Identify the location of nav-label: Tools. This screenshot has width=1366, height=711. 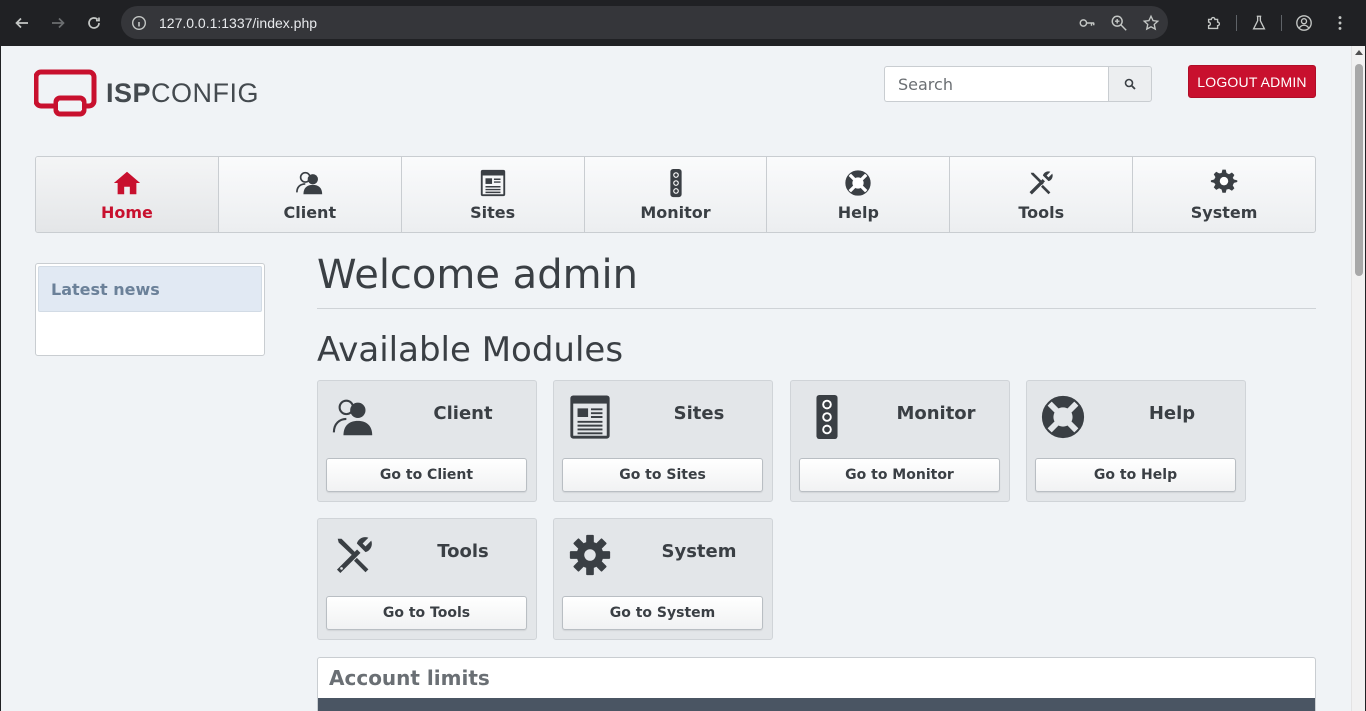
(1041, 212).